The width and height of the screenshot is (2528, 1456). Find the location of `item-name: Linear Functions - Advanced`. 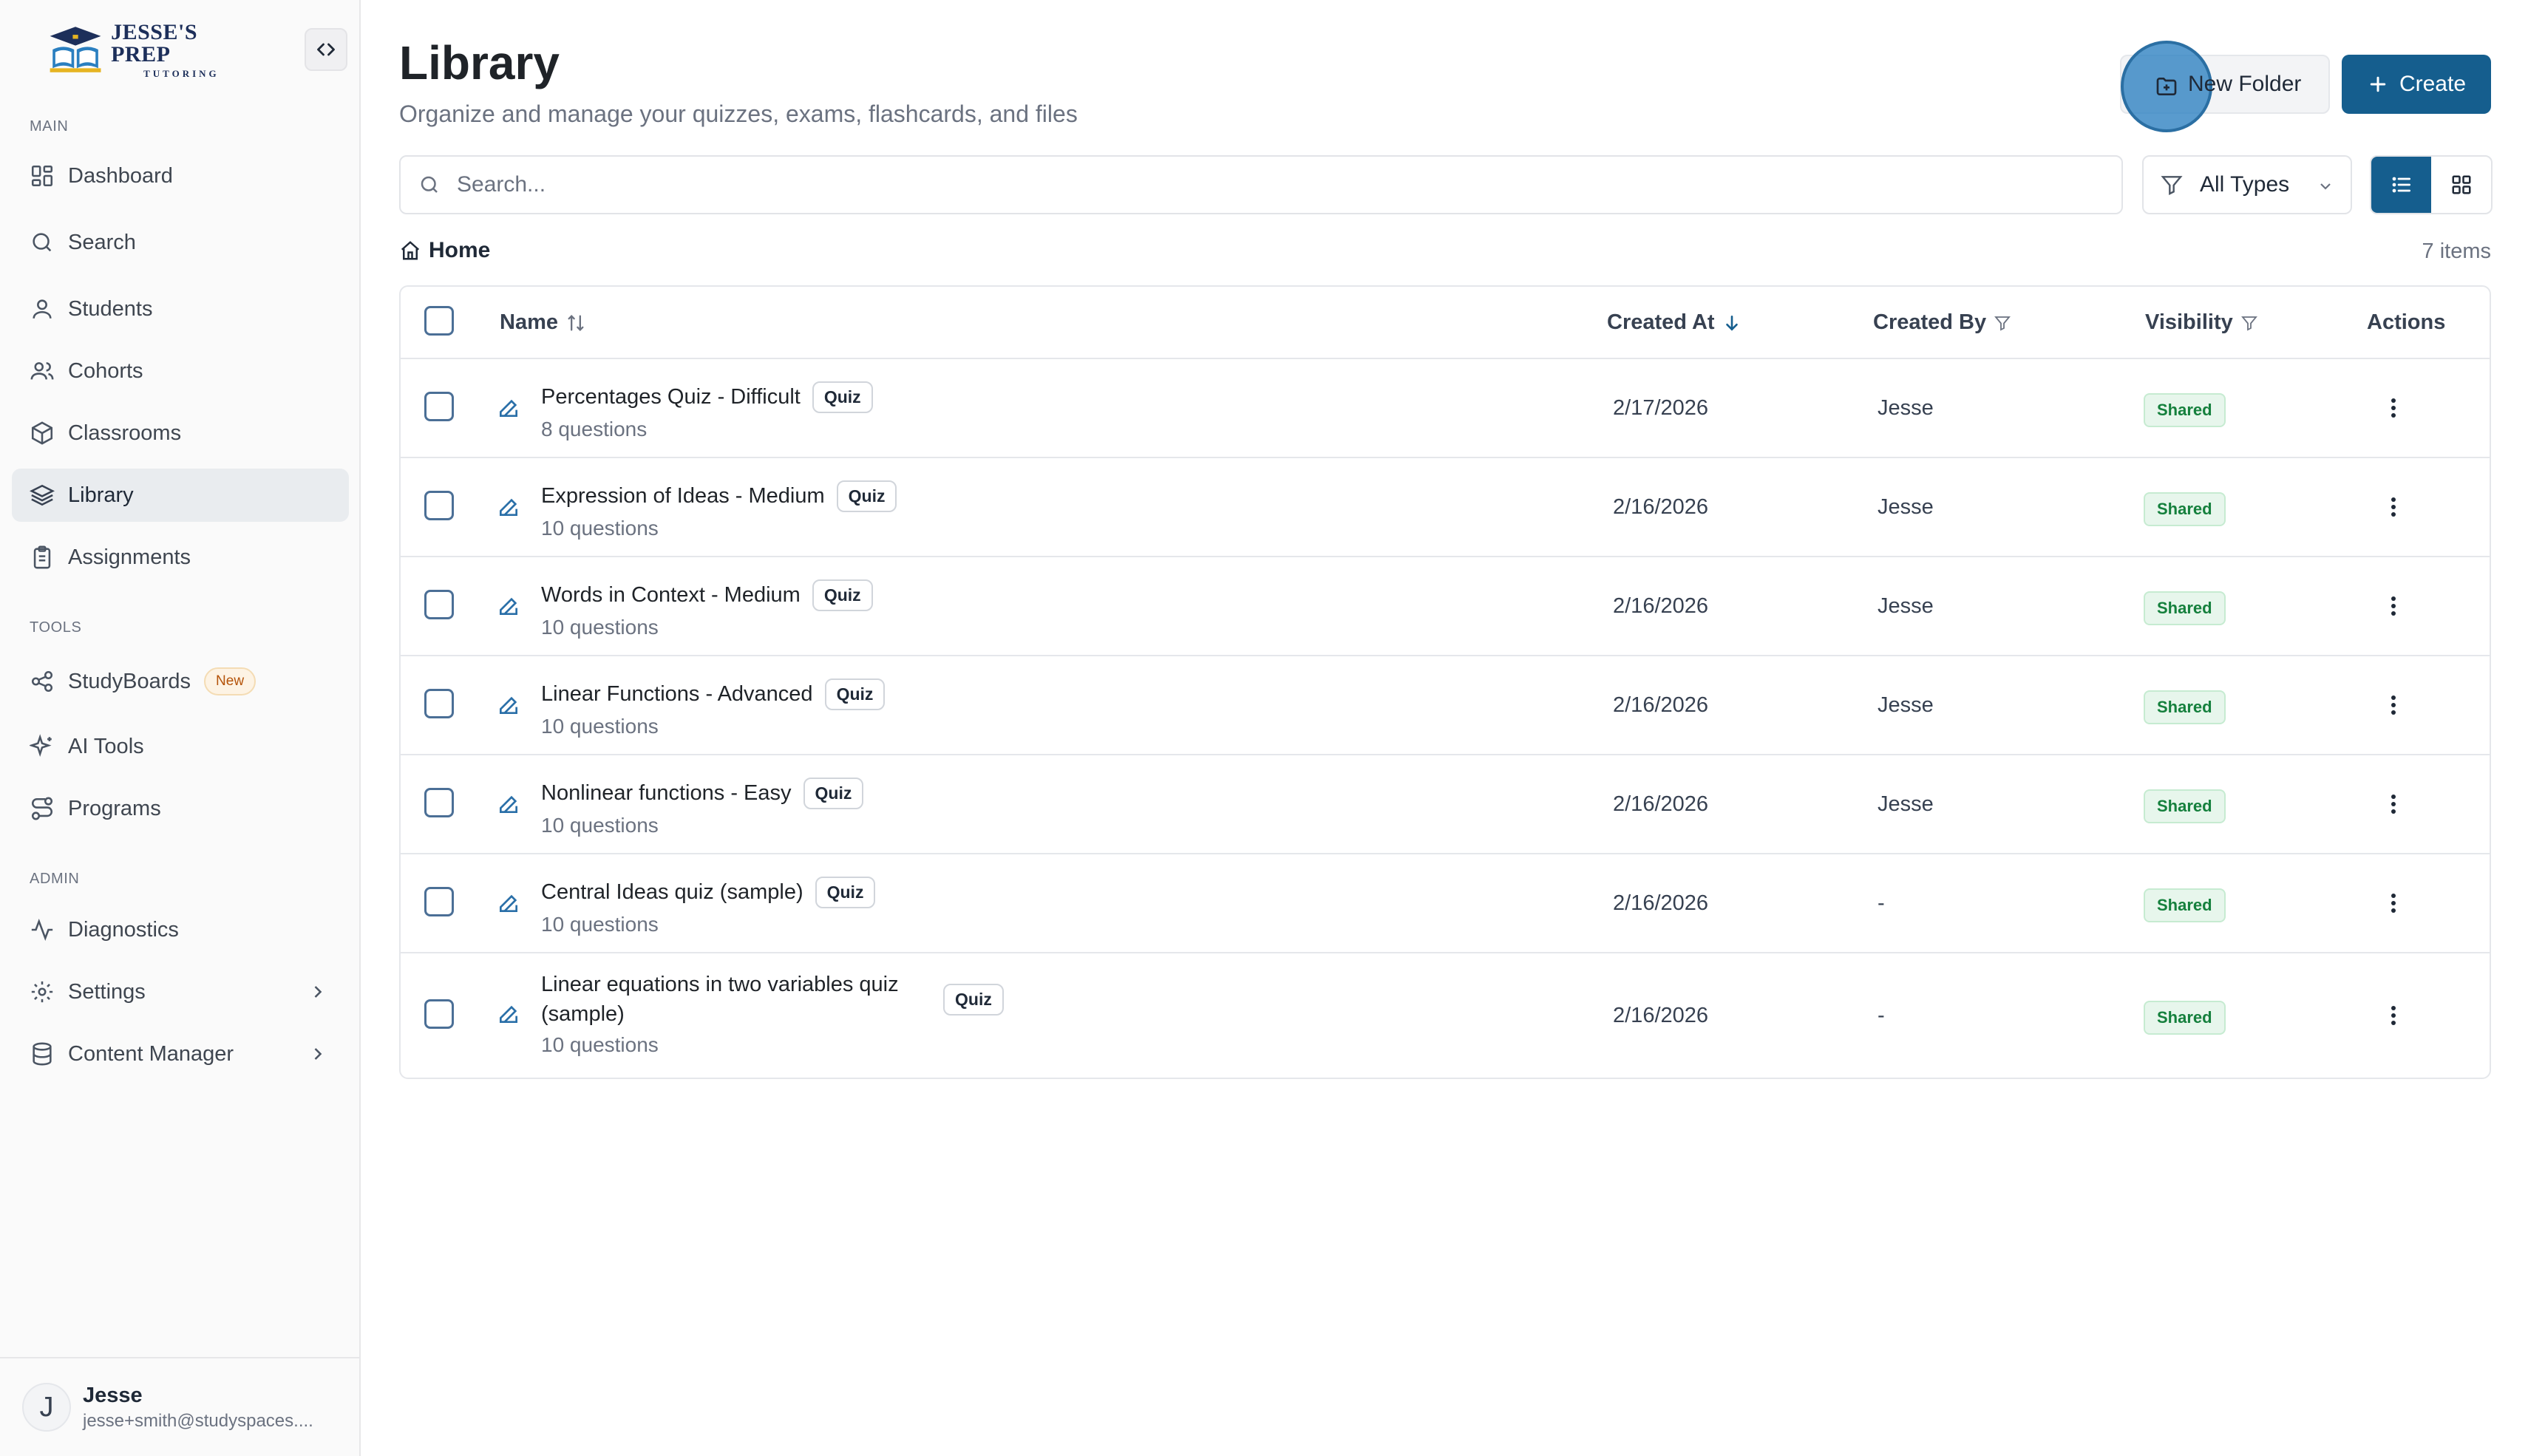

item-name: Linear Functions - Advanced is located at coordinates (677, 694).